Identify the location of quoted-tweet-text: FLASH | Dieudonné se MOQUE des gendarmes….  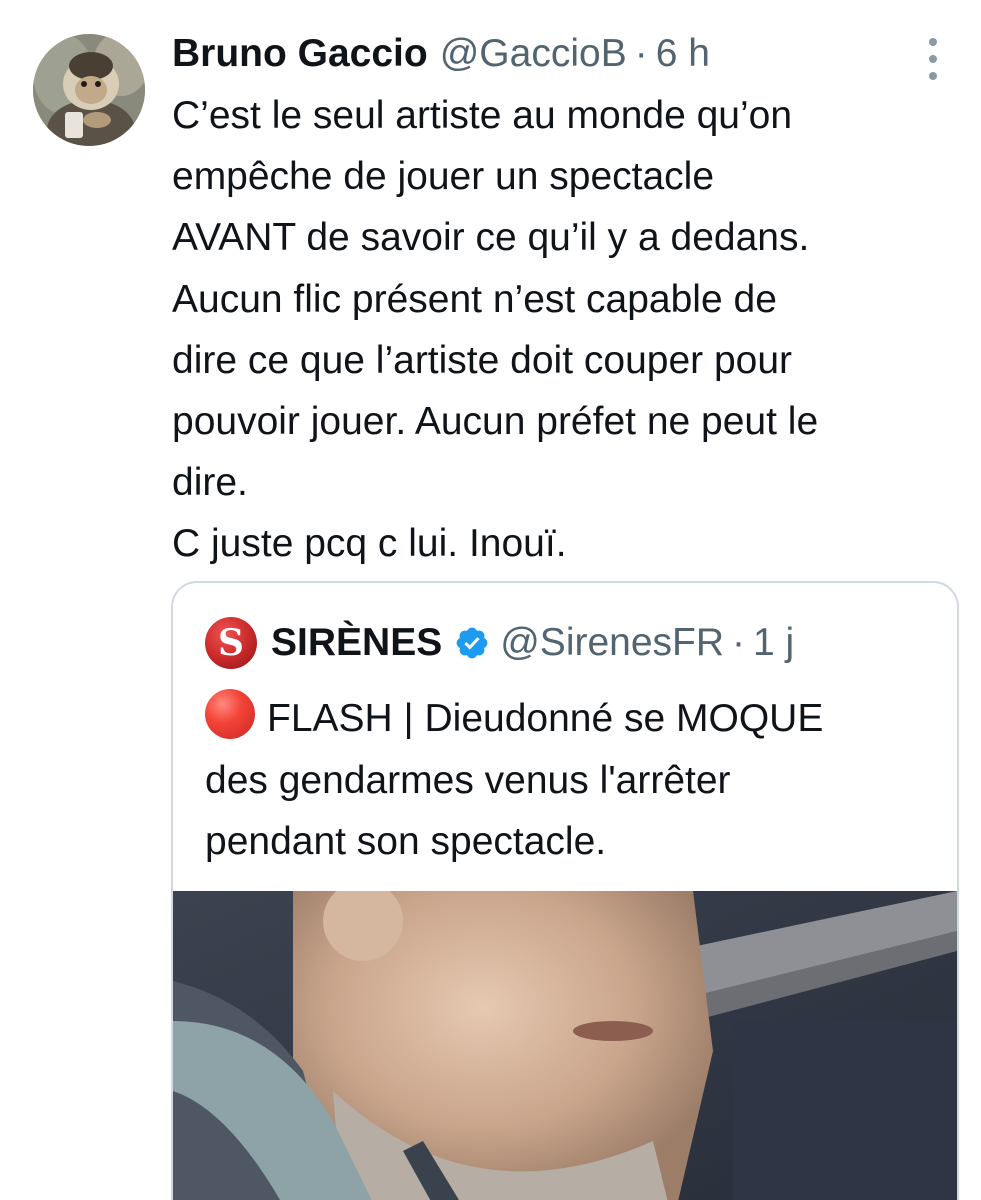
(575, 780).